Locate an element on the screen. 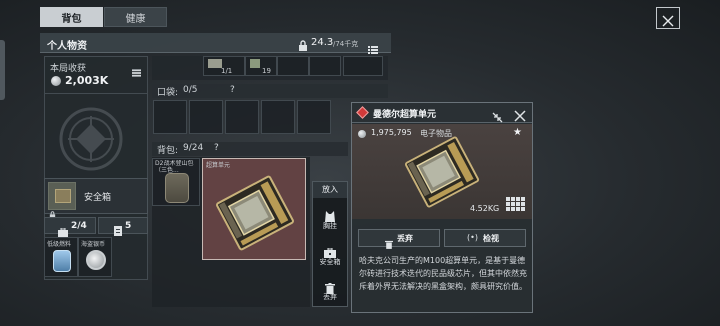 This screenshot has height=326, width=720. backpack-value: 9/24 is located at coordinates (193, 148).